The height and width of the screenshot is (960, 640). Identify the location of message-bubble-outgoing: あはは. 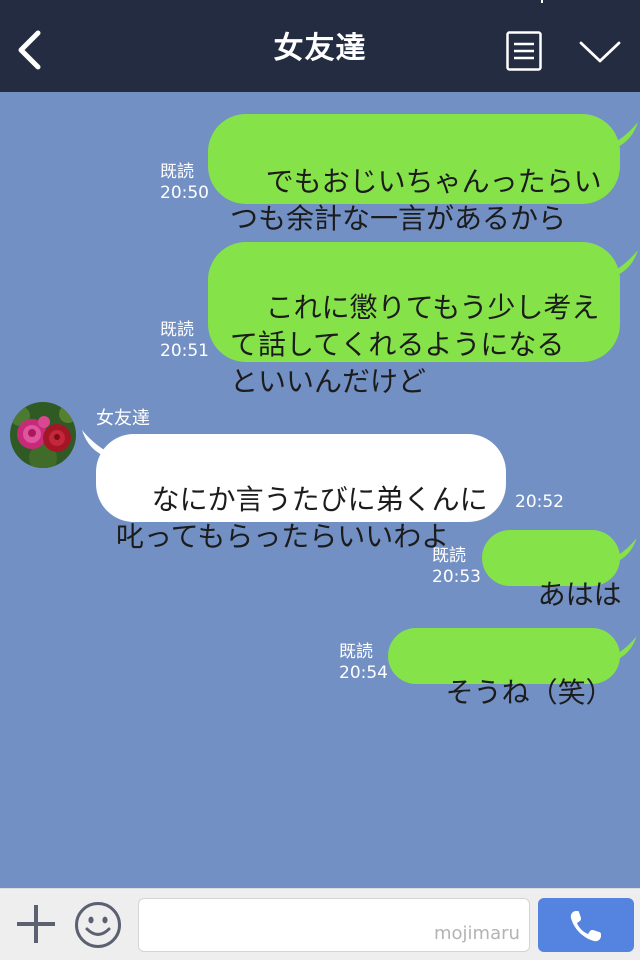
(552, 570).